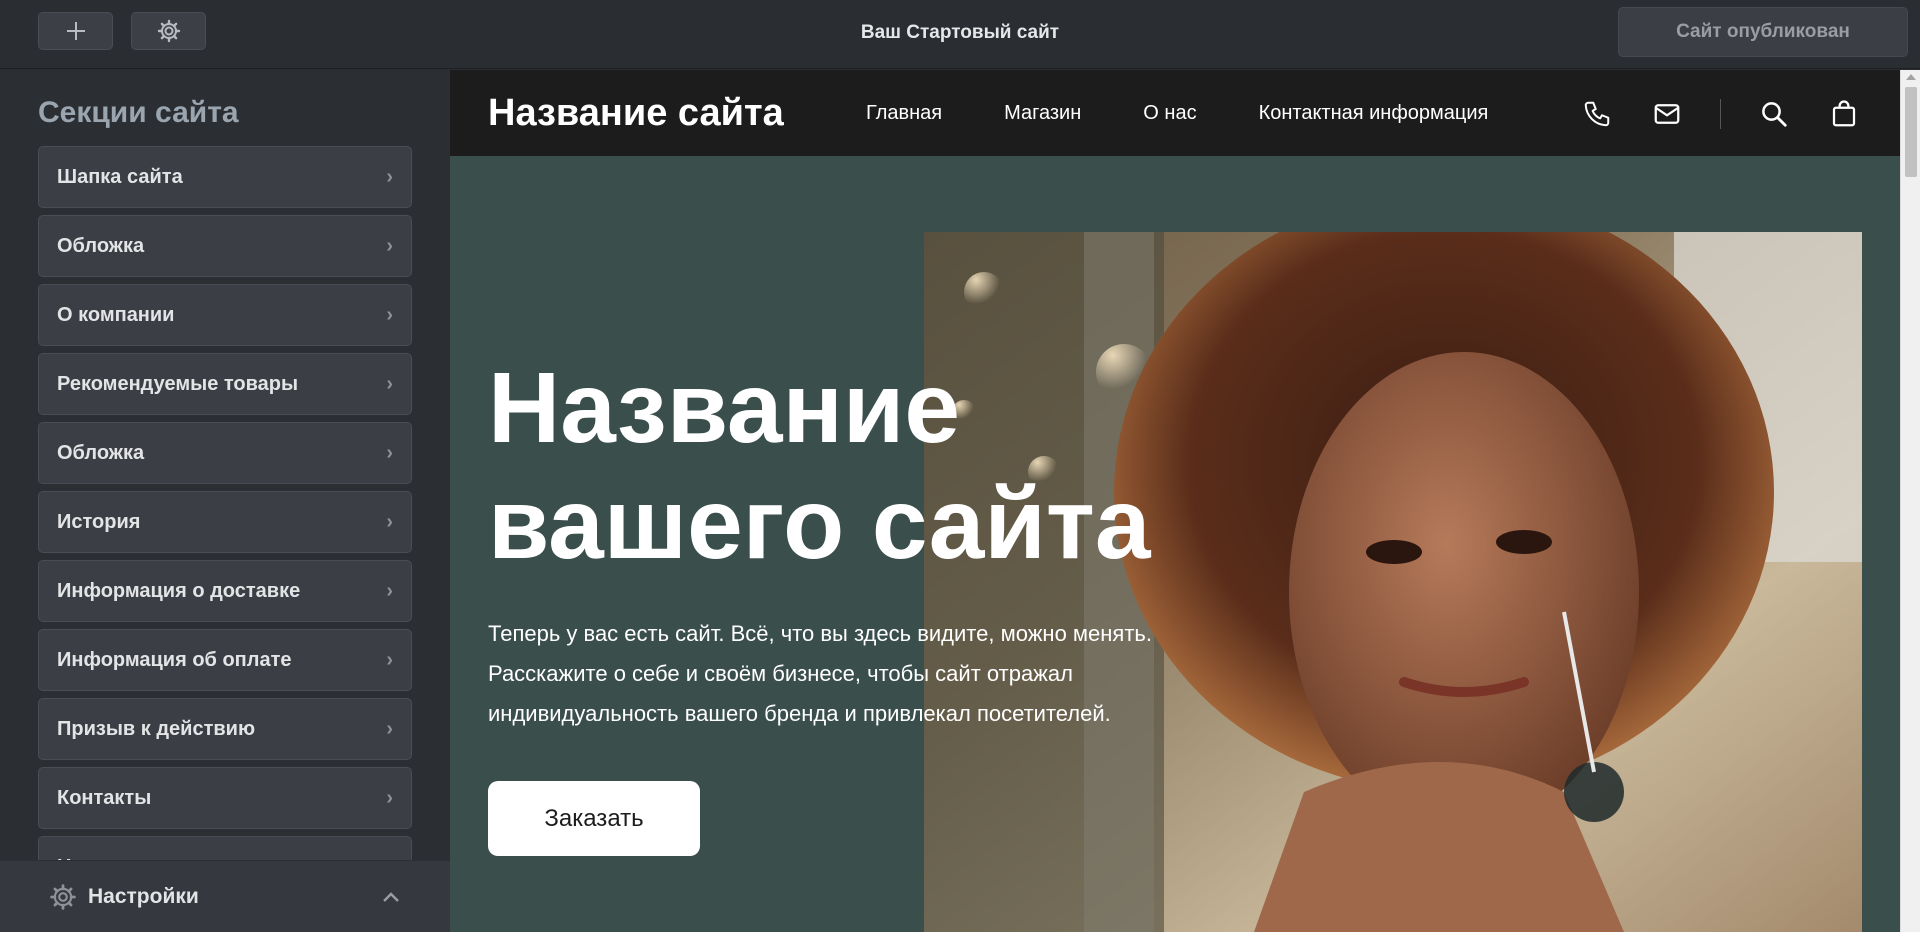  What do you see at coordinates (1844, 114) in the screenshot?
I see `bag-icon` at bounding box center [1844, 114].